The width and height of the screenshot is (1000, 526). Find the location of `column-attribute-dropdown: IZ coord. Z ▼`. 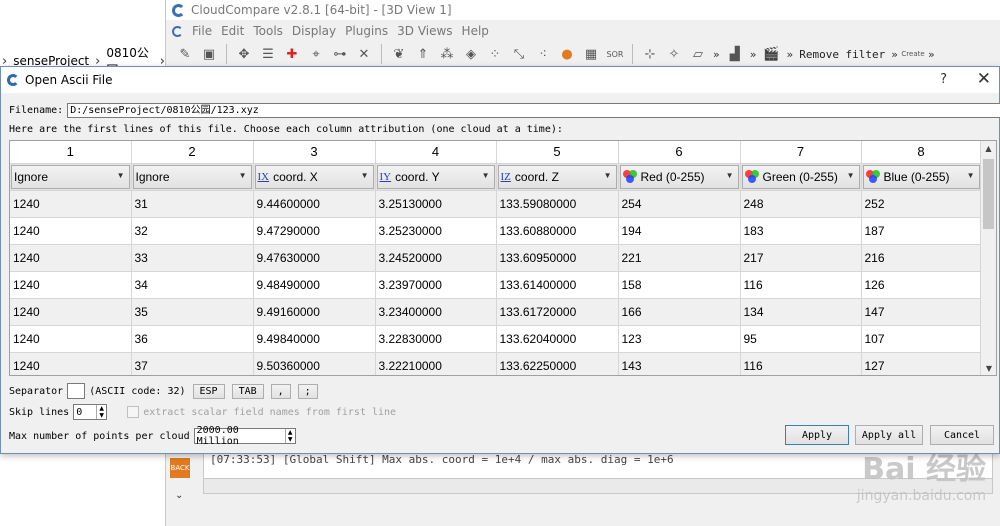

column-attribute-dropdown: IZ coord. Z ▼ is located at coordinates (557, 176).